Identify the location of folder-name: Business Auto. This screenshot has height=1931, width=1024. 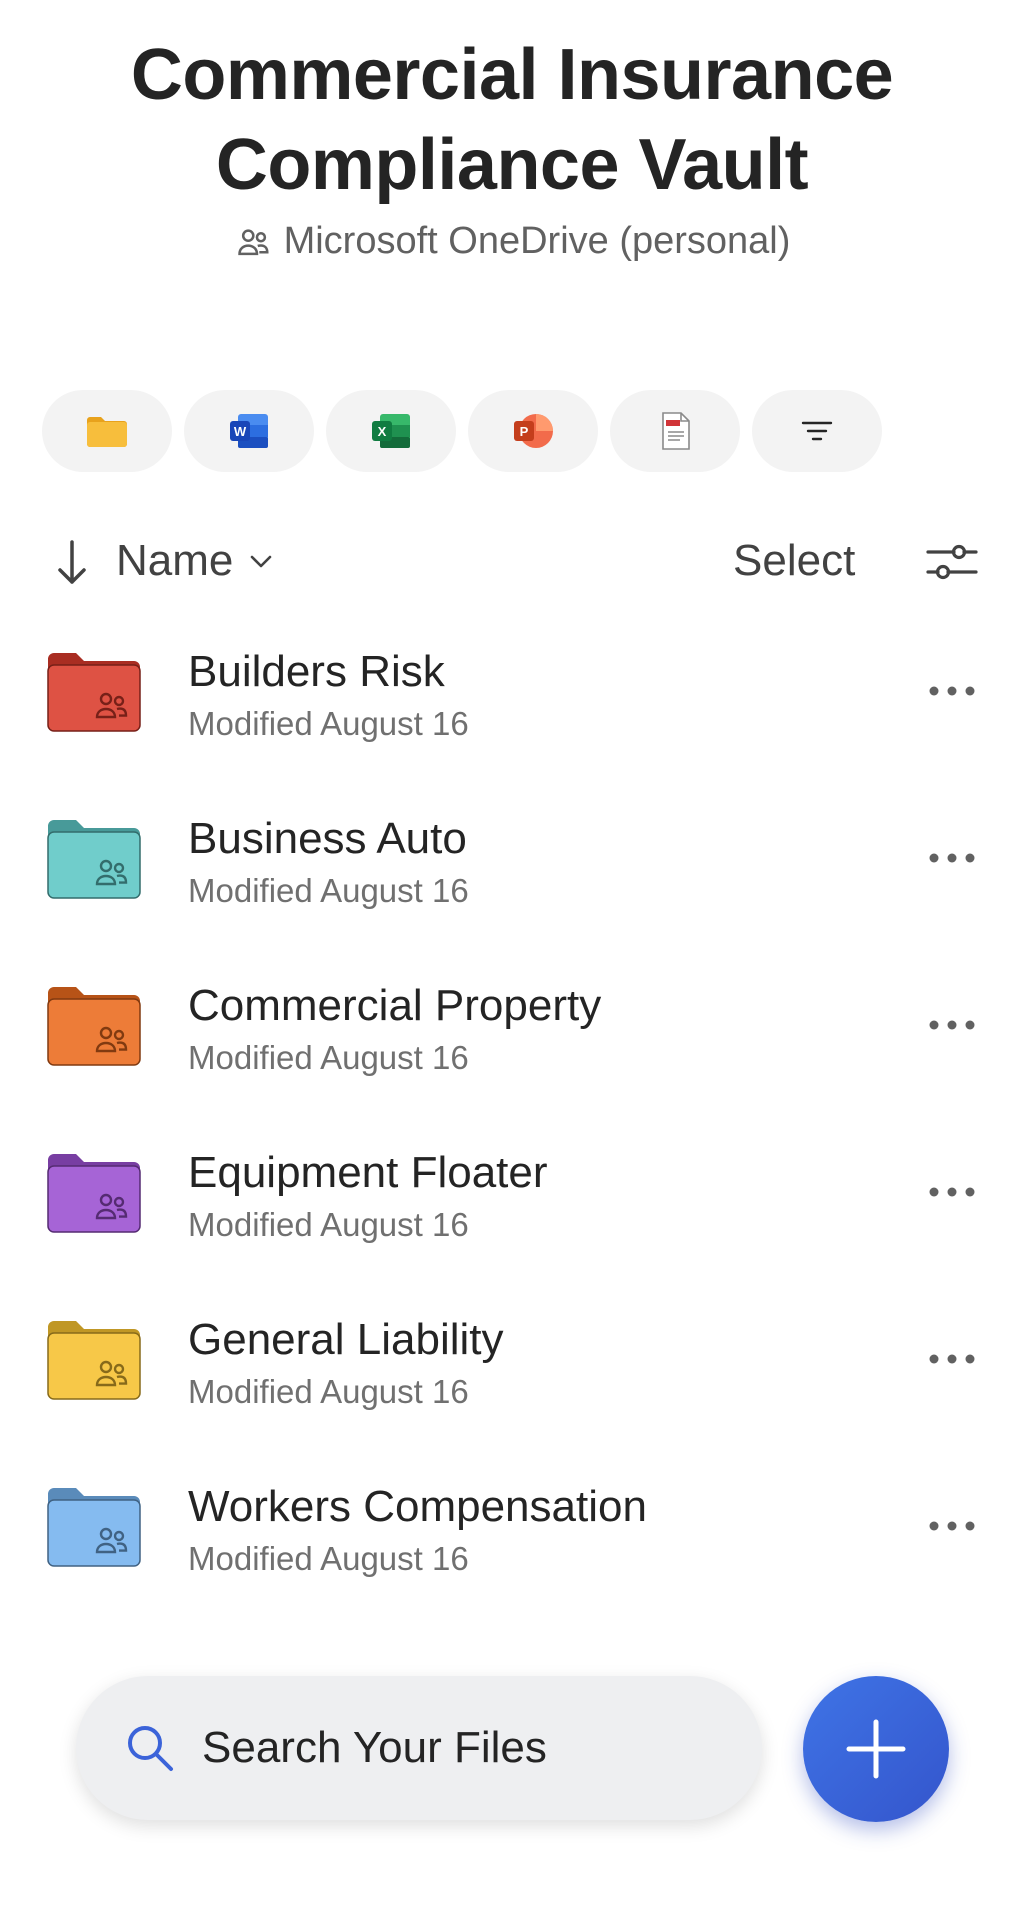
(327, 838).